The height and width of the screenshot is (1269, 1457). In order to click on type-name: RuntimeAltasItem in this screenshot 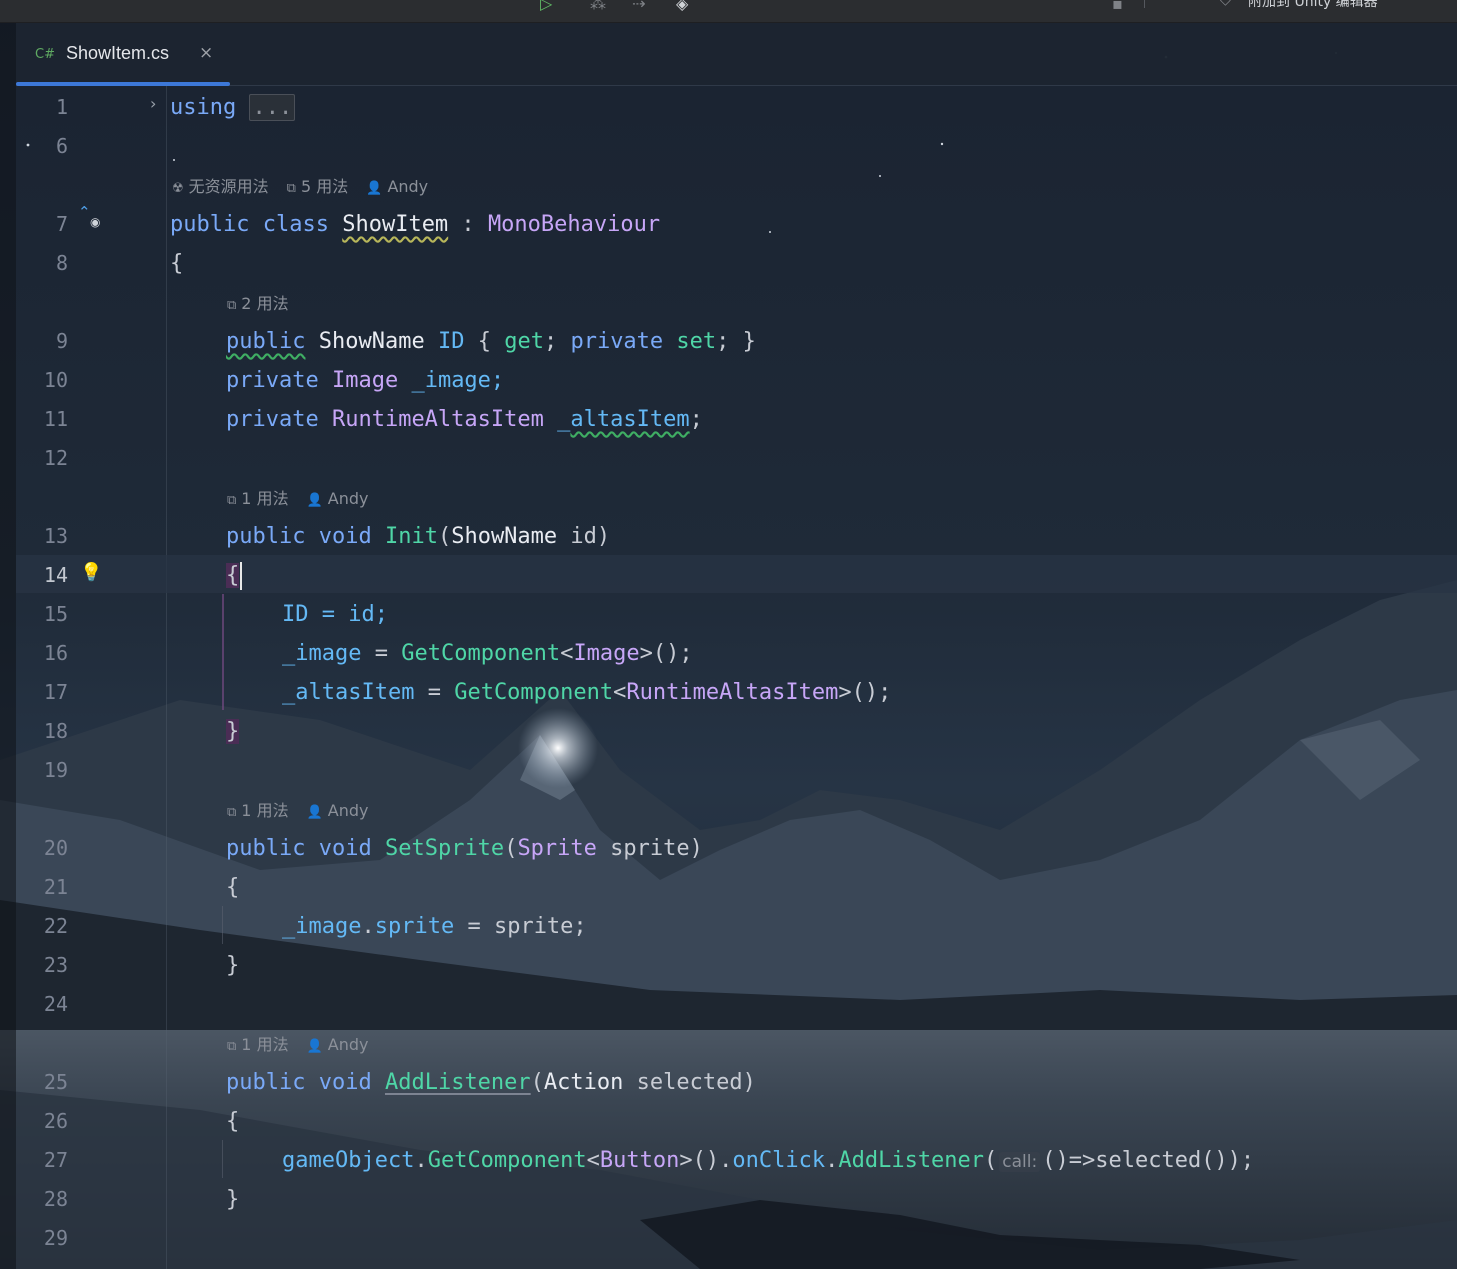, I will do `click(438, 419)`.